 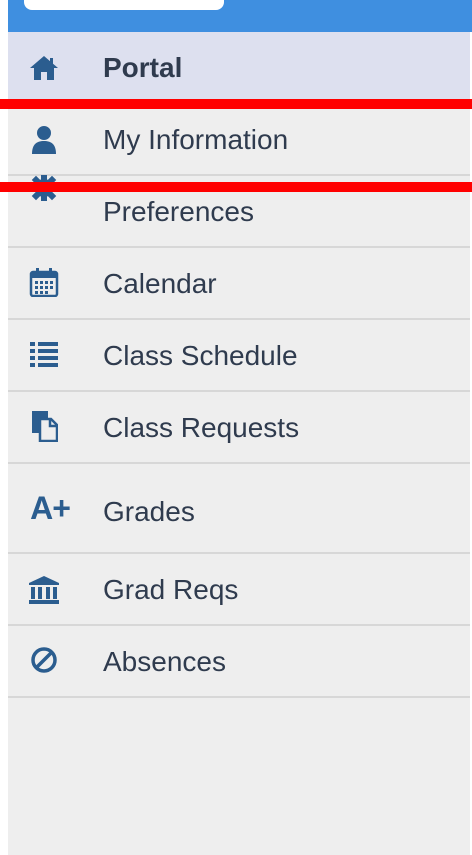 I want to click on sidebar-item-label: Absences, so click(x=164, y=661).